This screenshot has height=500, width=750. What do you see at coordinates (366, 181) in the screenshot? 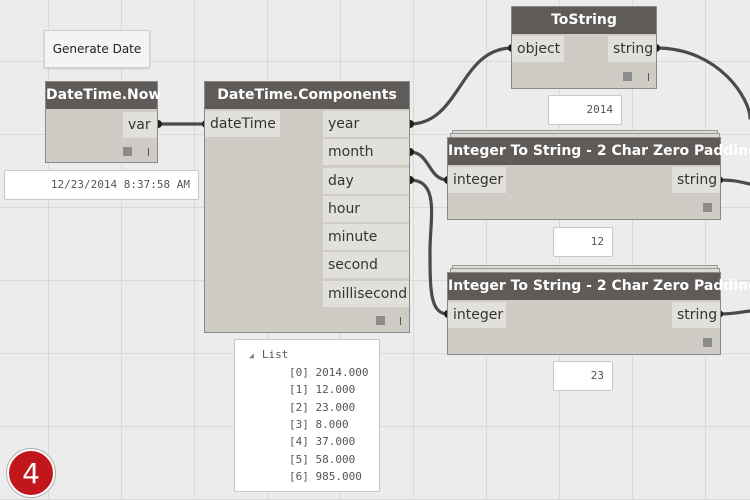
I see `output-port-day: day` at bounding box center [366, 181].